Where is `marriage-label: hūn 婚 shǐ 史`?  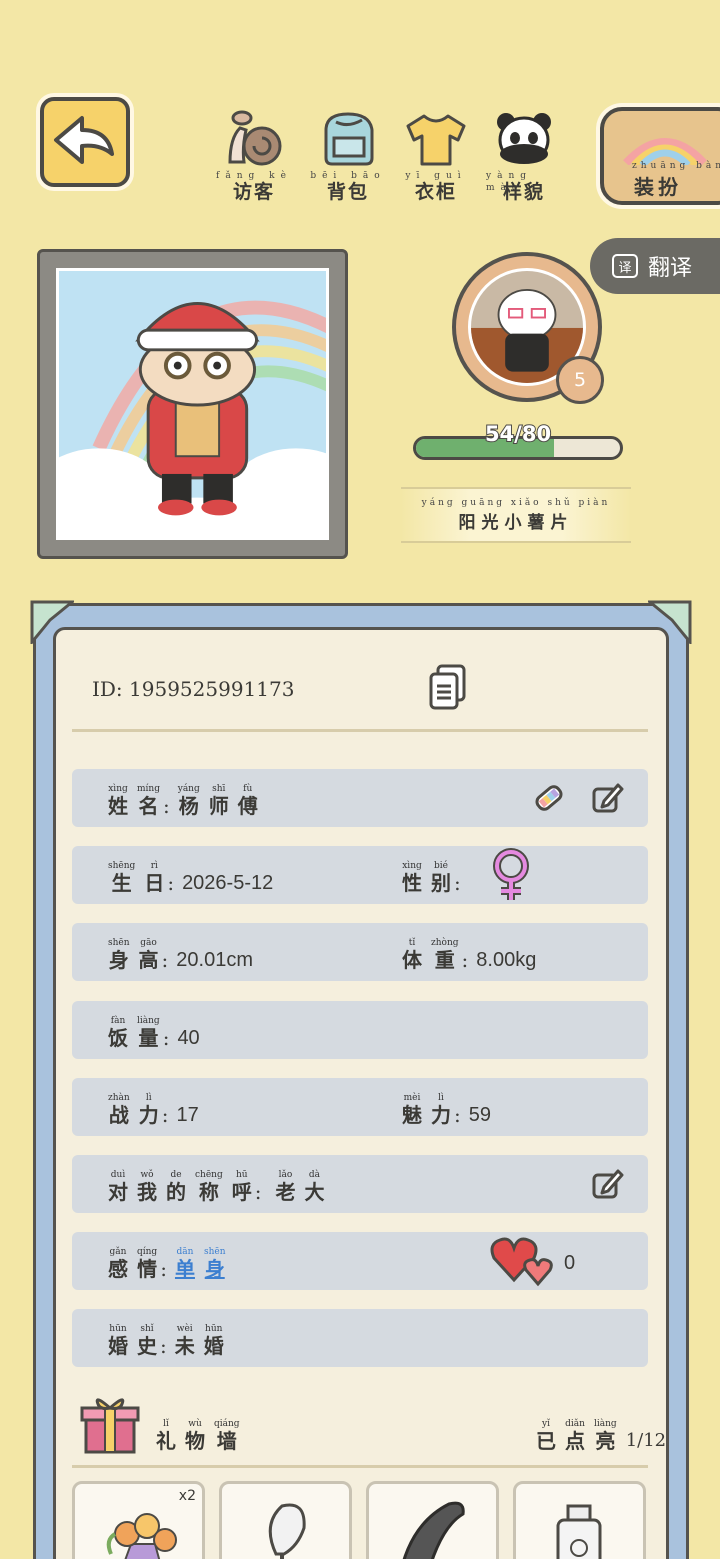 marriage-label: hūn 婚 shǐ 史 is located at coordinates (137, 1340).